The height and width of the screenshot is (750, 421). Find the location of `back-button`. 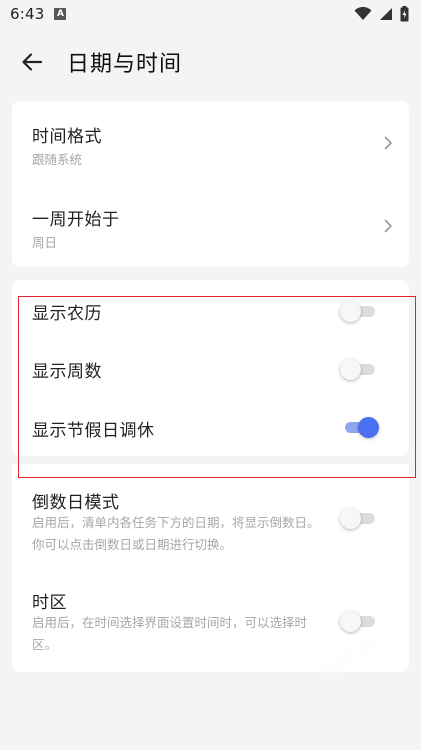

back-button is located at coordinates (32, 62).